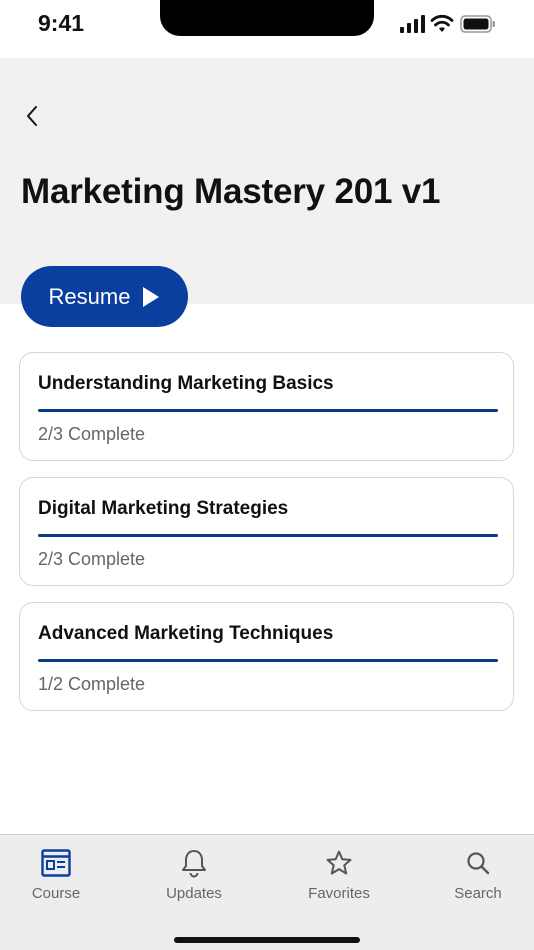 This screenshot has width=534, height=950. Describe the element at coordinates (478, 893) in the screenshot. I see `tab-label: Search` at that location.